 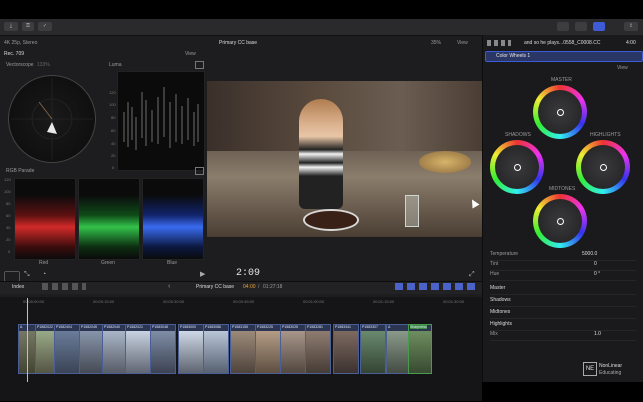 I want to click on effect-name: Color Wheels 1, so click(x=513, y=56).